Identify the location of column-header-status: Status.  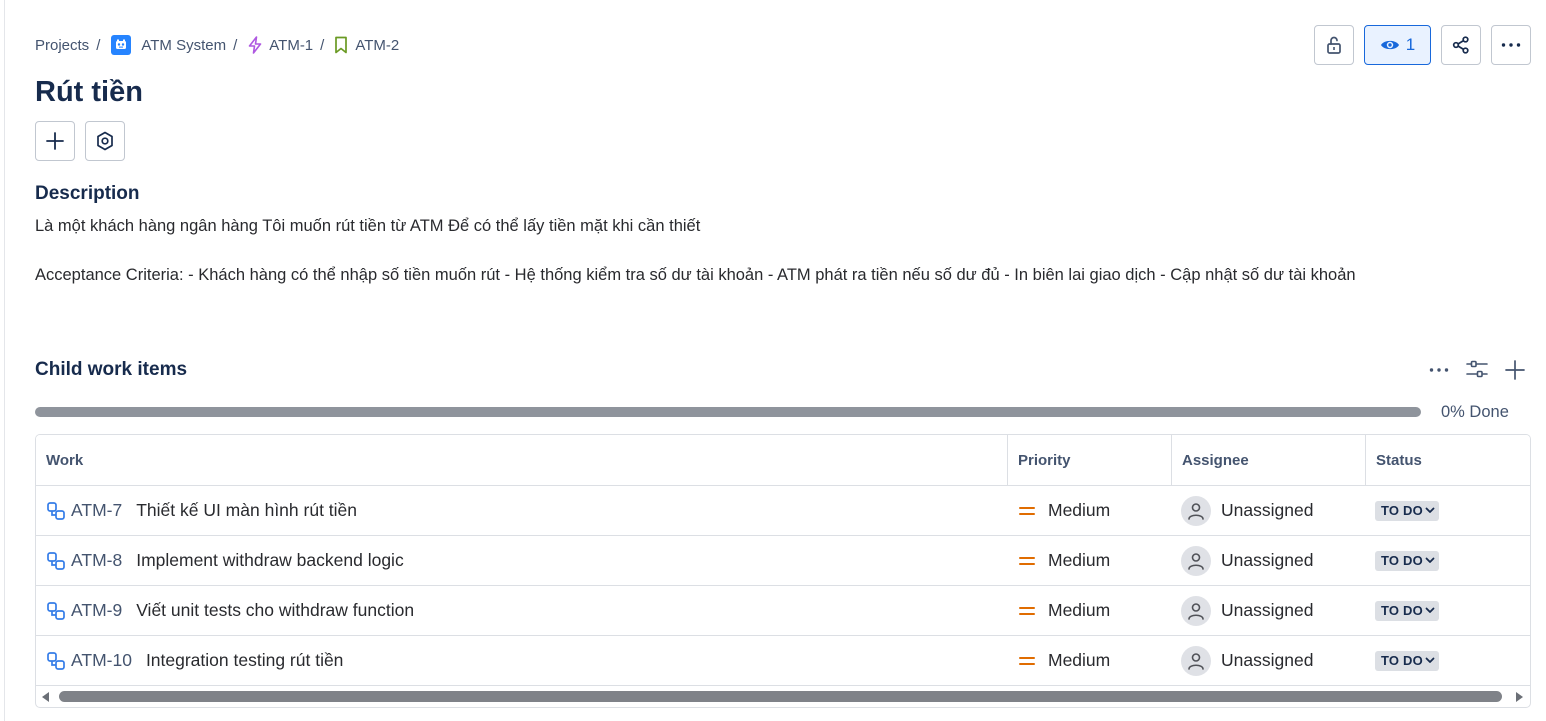
(1447, 460).